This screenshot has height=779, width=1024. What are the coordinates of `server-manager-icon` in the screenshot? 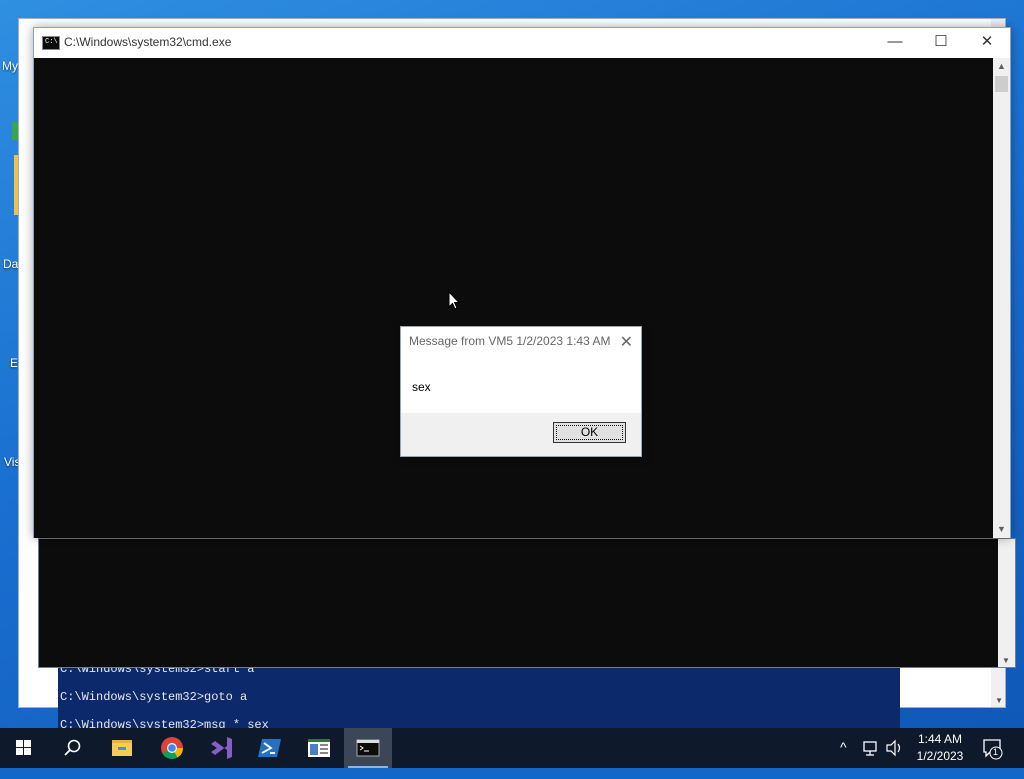 It's located at (319, 748).